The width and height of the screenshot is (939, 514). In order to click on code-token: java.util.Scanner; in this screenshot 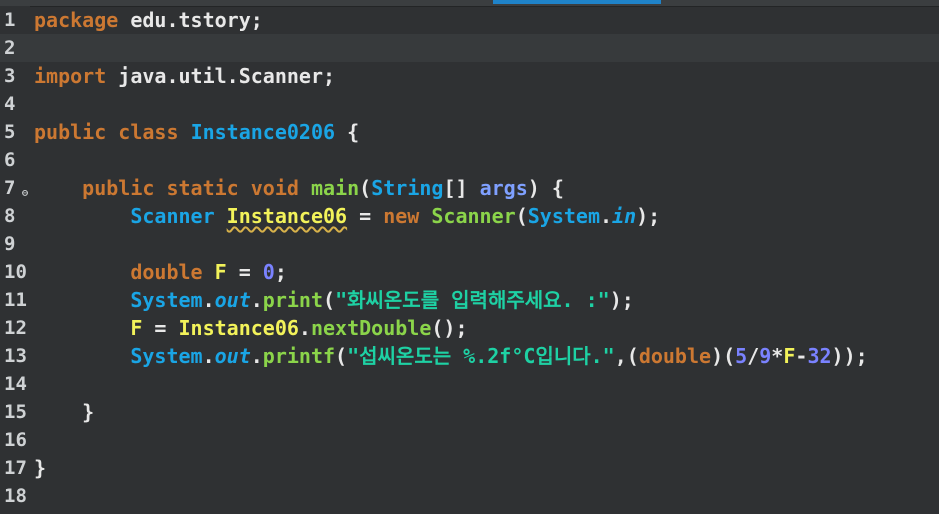, I will do `click(221, 76)`.